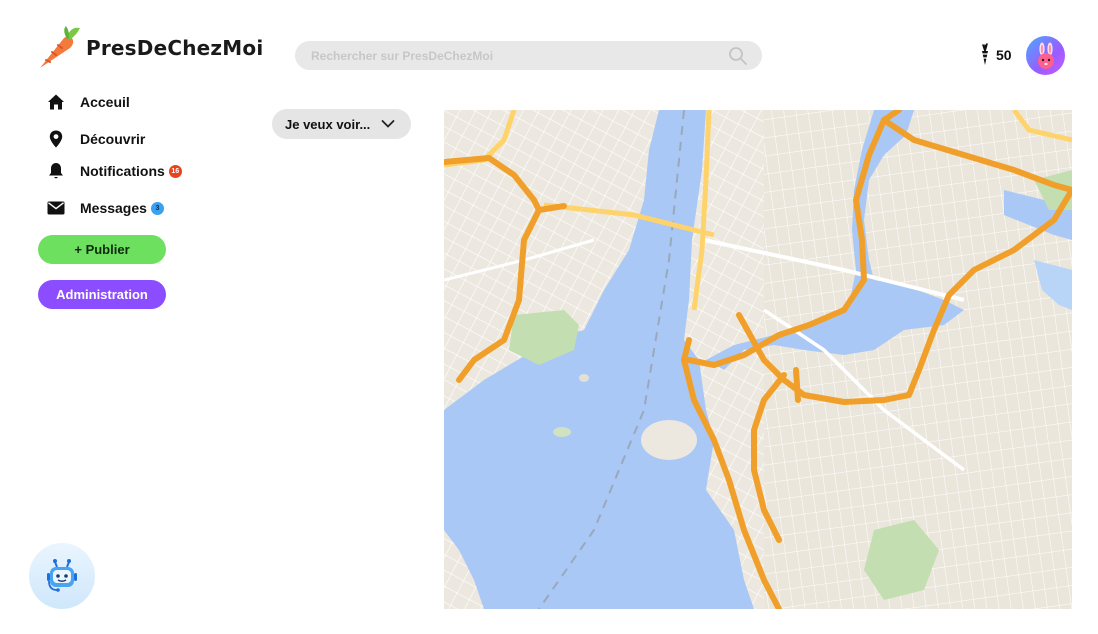 The image size is (1098, 634). Describe the element at coordinates (102, 294) in the screenshot. I see `administration-button: Administration` at that location.